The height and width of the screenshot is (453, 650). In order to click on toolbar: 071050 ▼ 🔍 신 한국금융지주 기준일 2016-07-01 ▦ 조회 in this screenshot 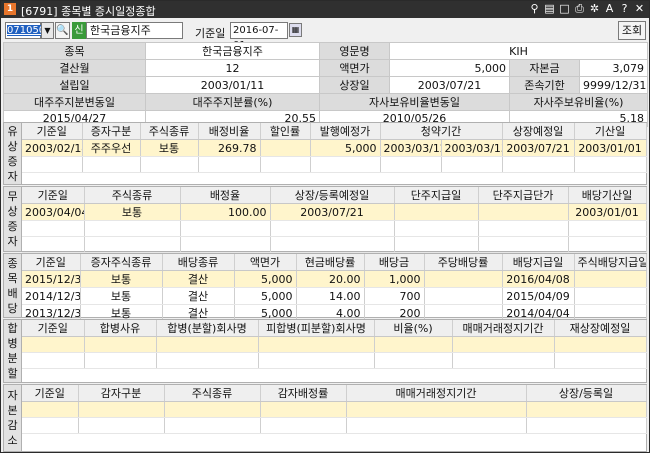, I will do `click(325, 34)`.